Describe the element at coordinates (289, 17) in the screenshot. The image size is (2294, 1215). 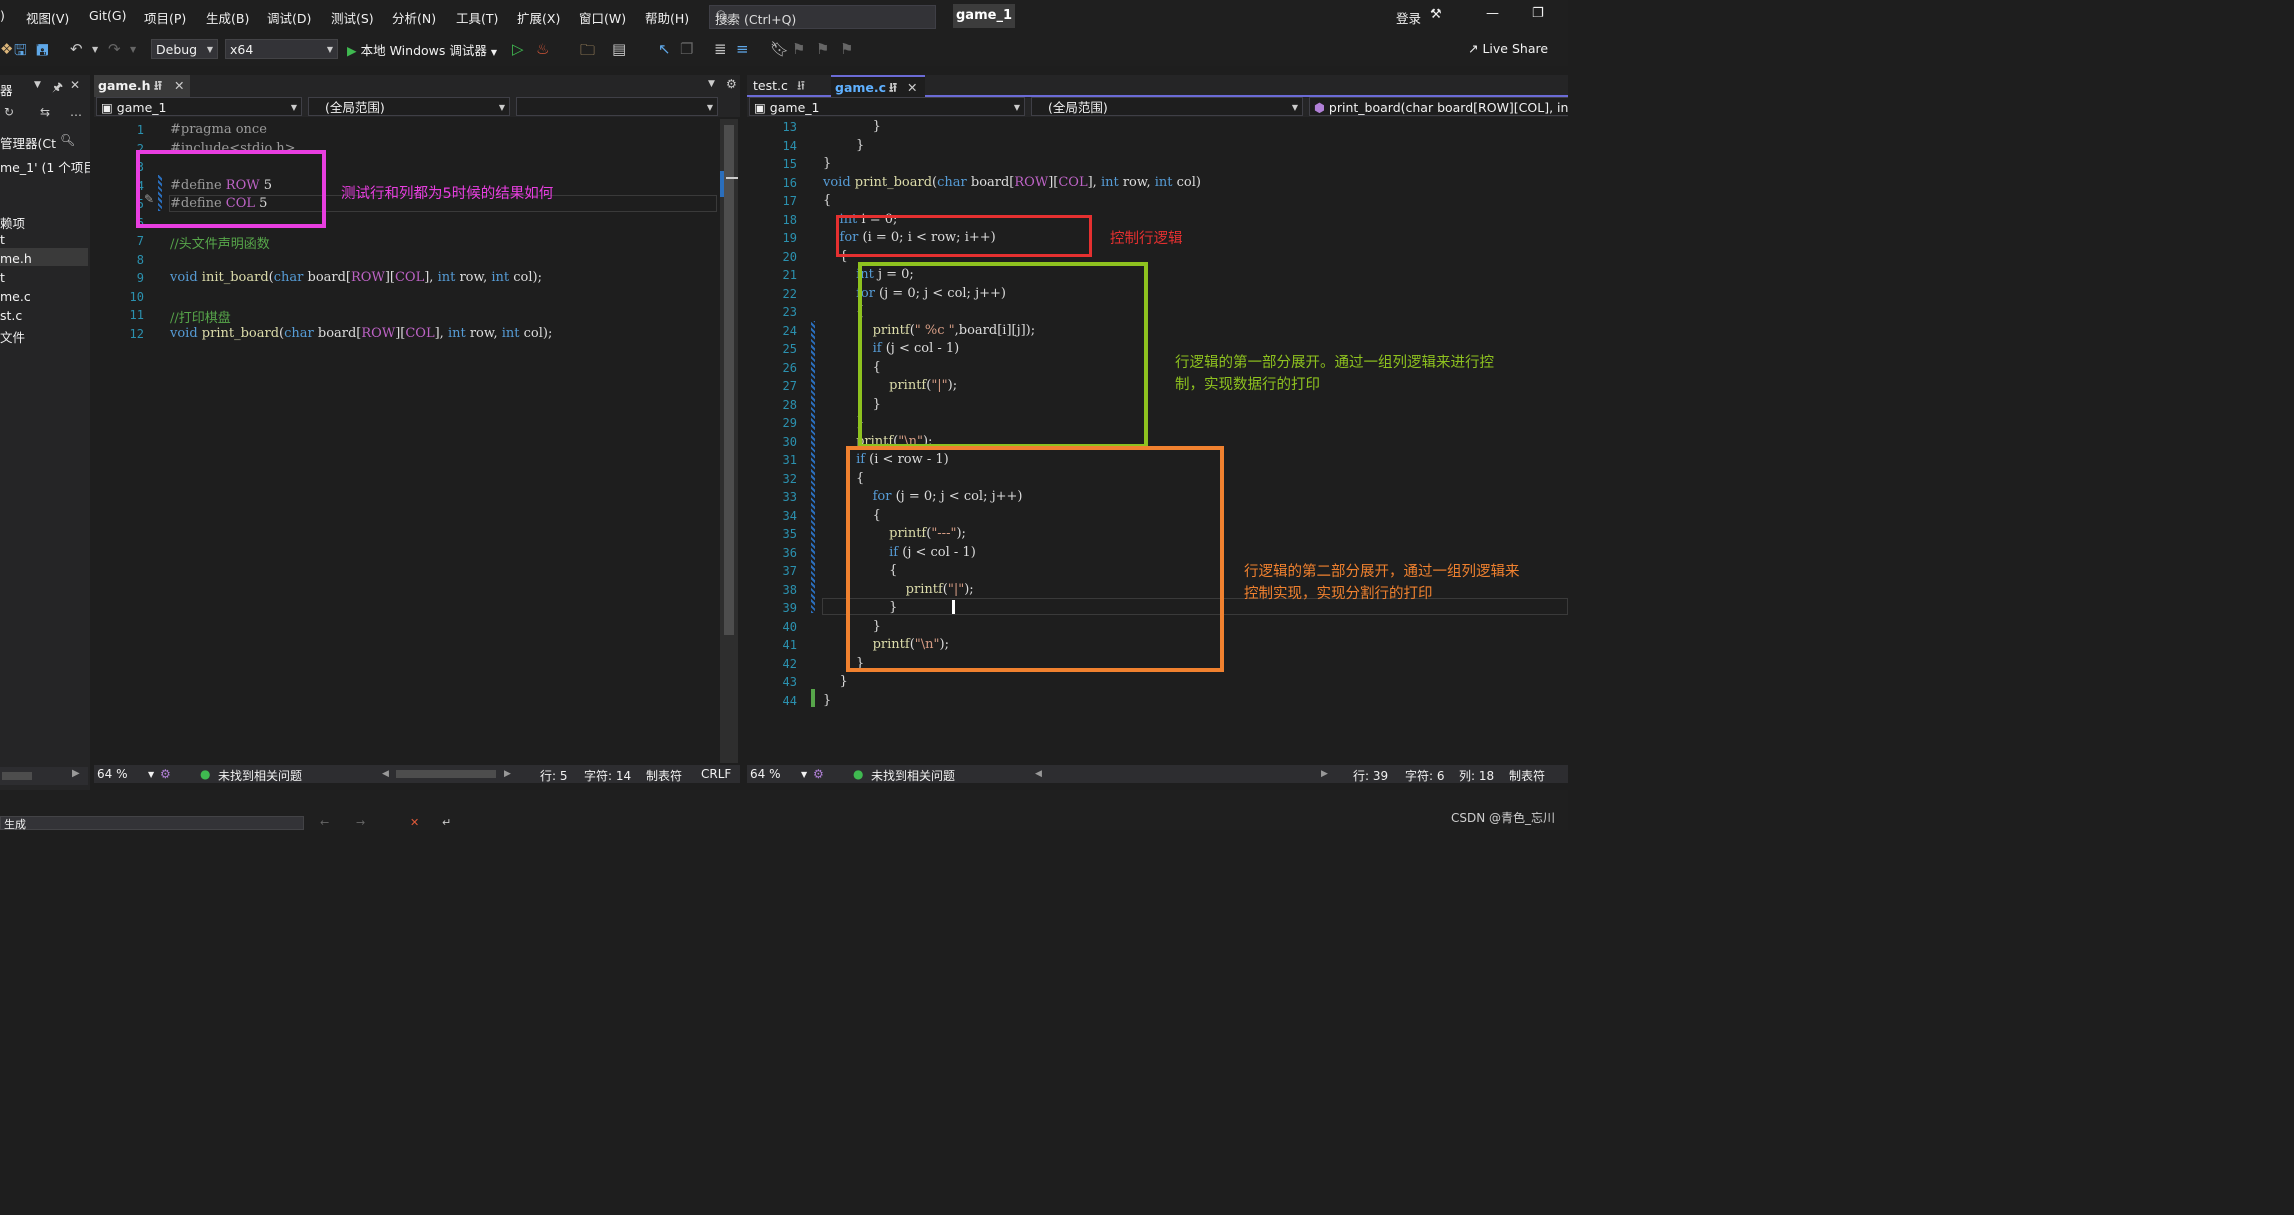
I see `menu-item-debug: 调试(D)` at that location.